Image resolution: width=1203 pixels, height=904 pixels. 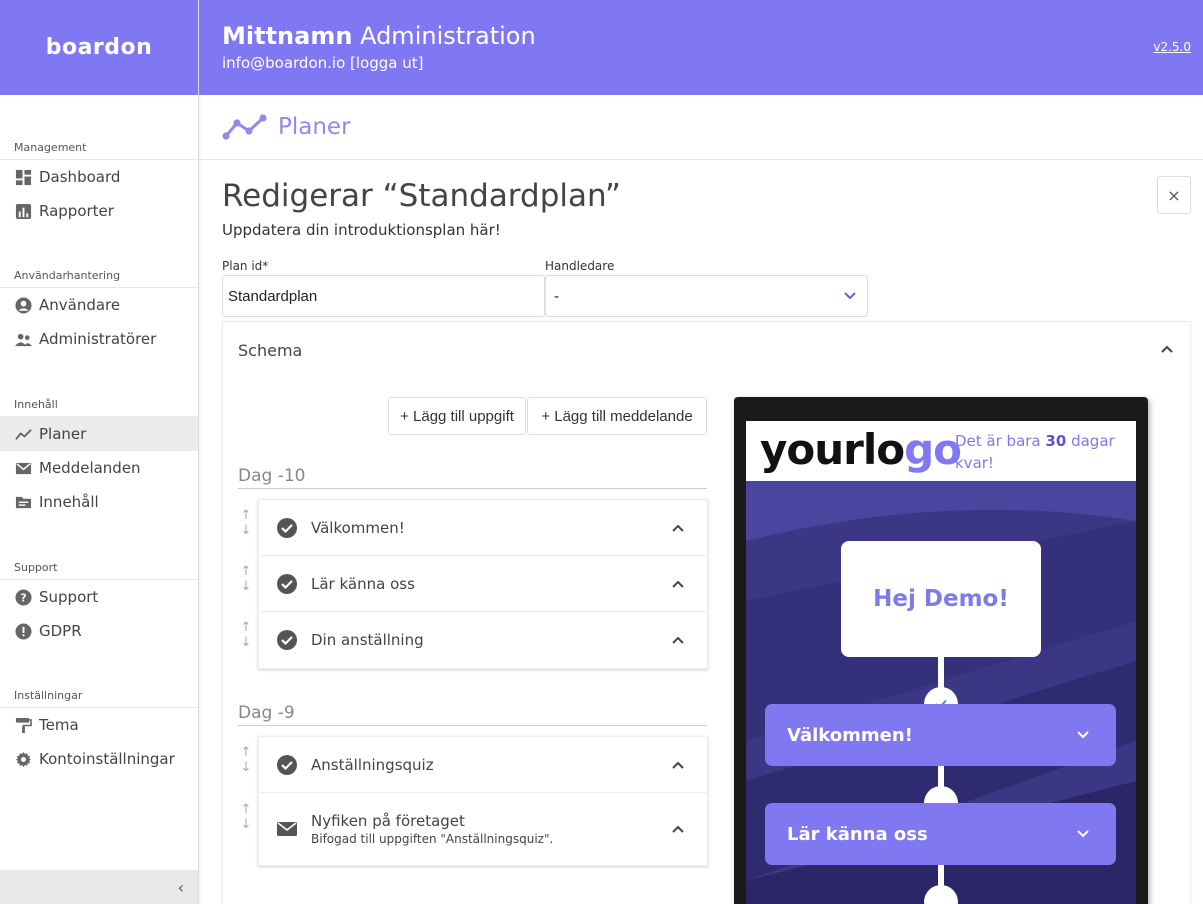 I want to click on preview-step: Lär känna oss, so click(x=940, y=834).